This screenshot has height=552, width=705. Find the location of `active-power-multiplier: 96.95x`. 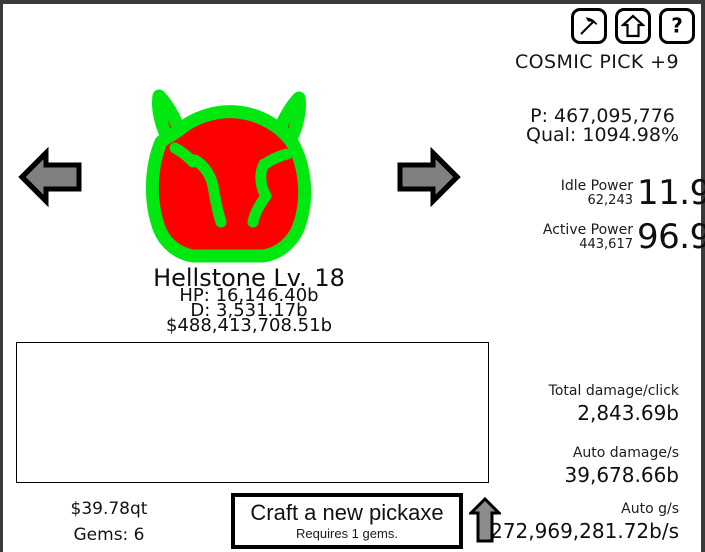

active-power-multiplier: 96.95x is located at coordinates (671, 237).